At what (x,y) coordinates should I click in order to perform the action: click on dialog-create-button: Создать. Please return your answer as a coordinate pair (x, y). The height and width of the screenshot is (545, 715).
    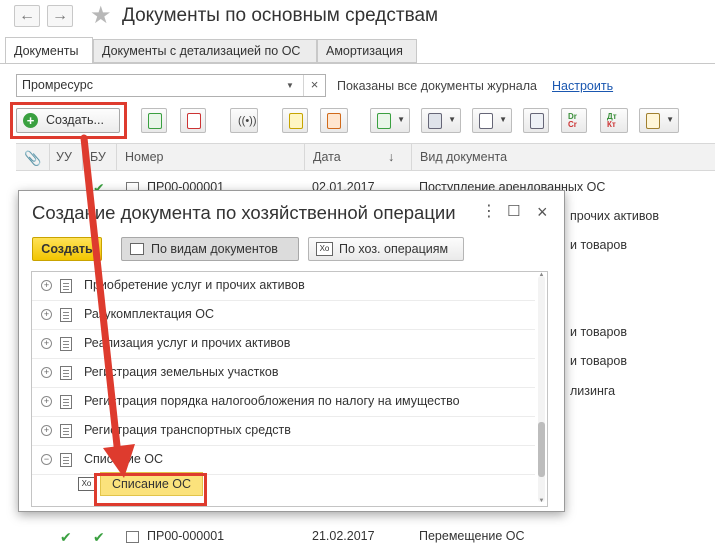
    Looking at the image, I should click on (67, 249).